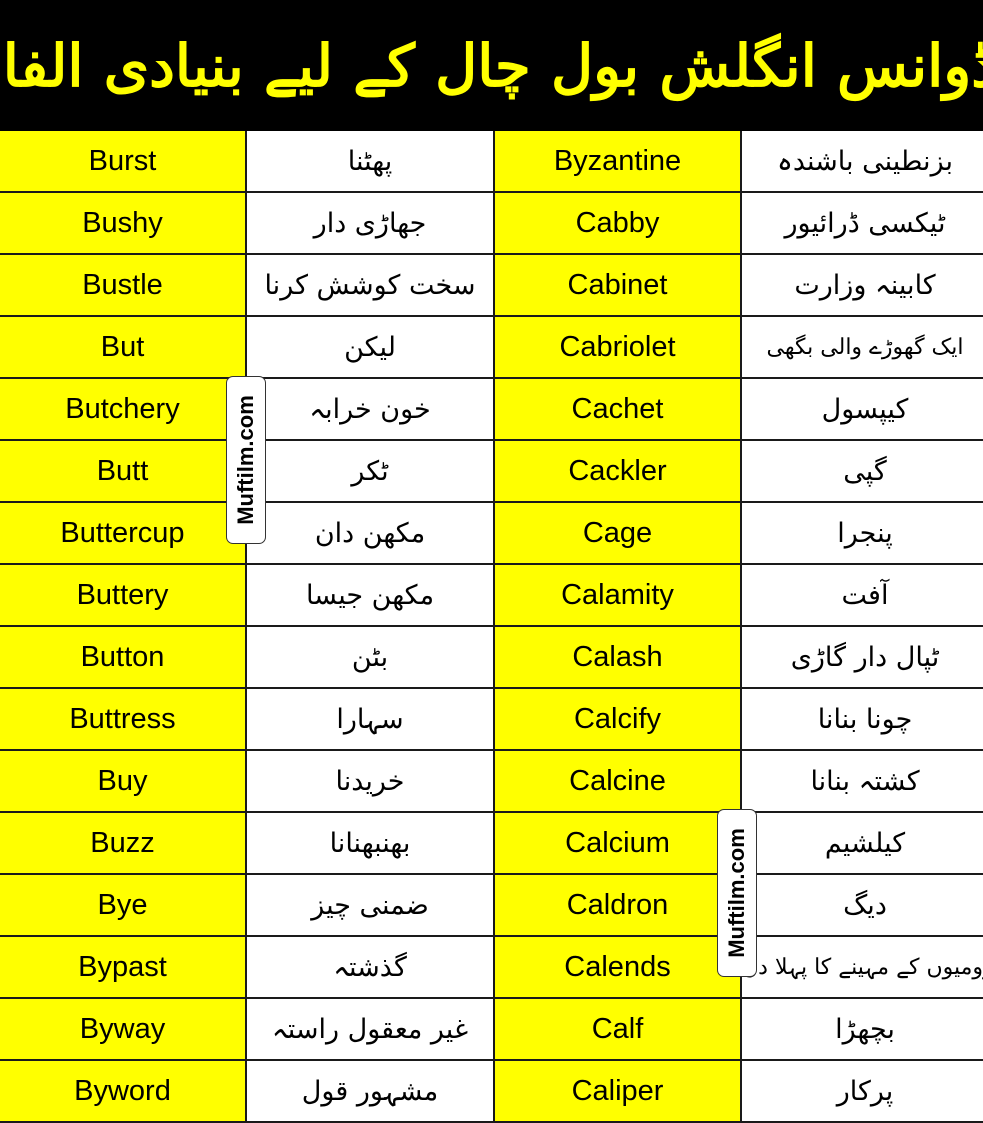 Image resolution: width=983 pixels, height=1123 pixels. I want to click on table-row: Buttercup مکھن دان Cage پنجرا, so click(491, 533).